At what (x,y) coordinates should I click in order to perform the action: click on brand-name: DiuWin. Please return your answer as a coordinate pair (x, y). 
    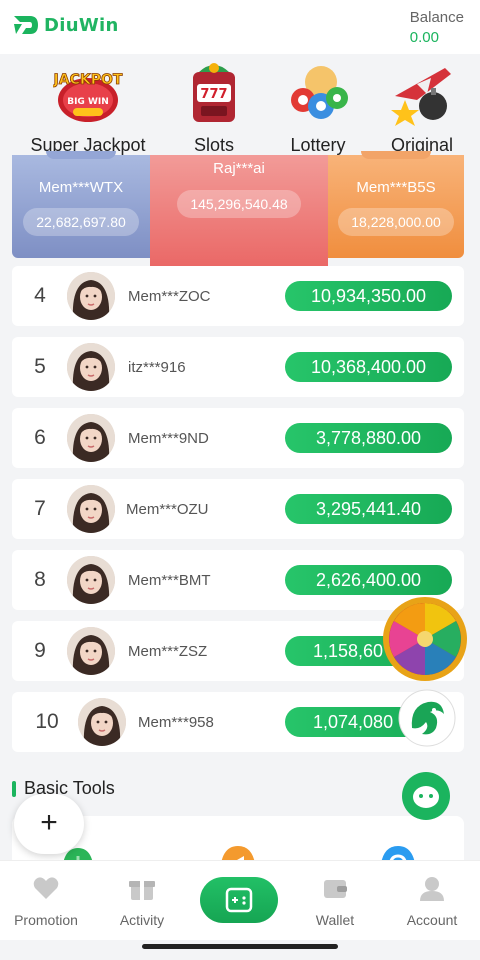
    Looking at the image, I should click on (81, 25).